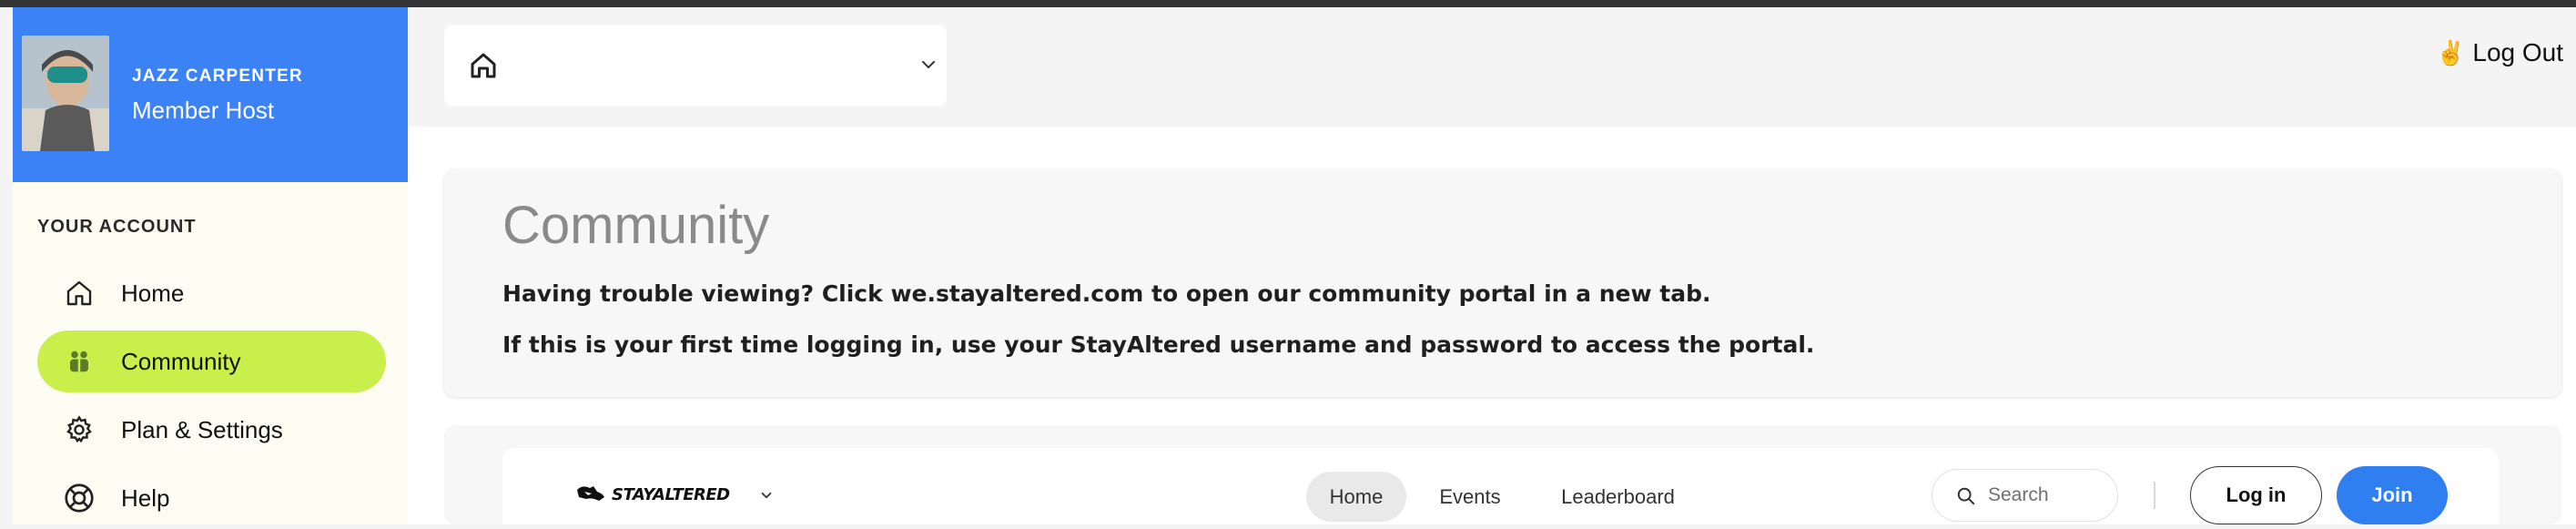 Image resolution: width=2576 pixels, height=529 pixels. What do you see at coordinates (217, 76) in the screenshot?
I see `user-name: JAZZ CARPENTER` at bounding box center [217, 76].